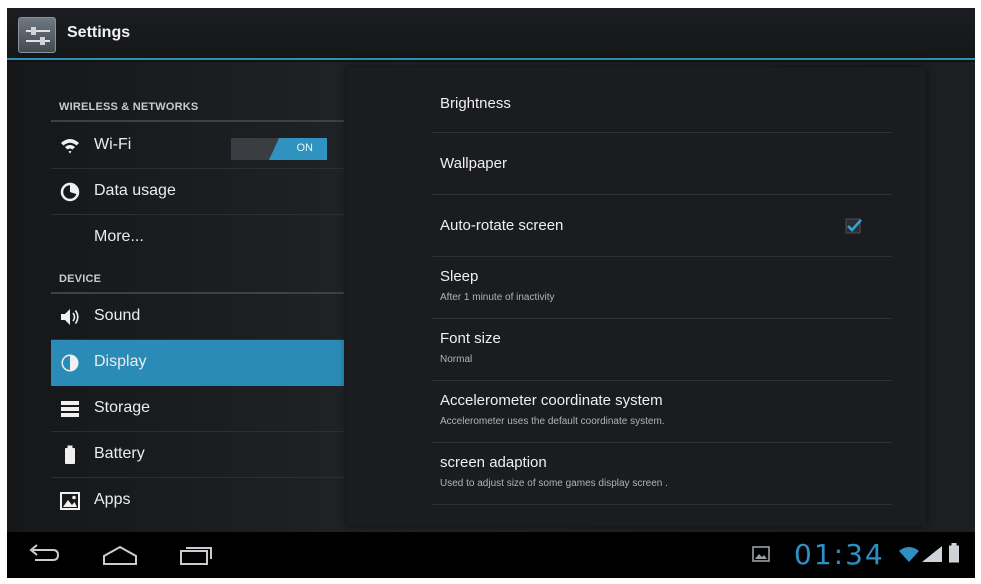  What do you see at coordinates (551, 400) in the screenshot?
I see `setting-title: Accelerometer coordinate system` at bounding box center [551, 400].